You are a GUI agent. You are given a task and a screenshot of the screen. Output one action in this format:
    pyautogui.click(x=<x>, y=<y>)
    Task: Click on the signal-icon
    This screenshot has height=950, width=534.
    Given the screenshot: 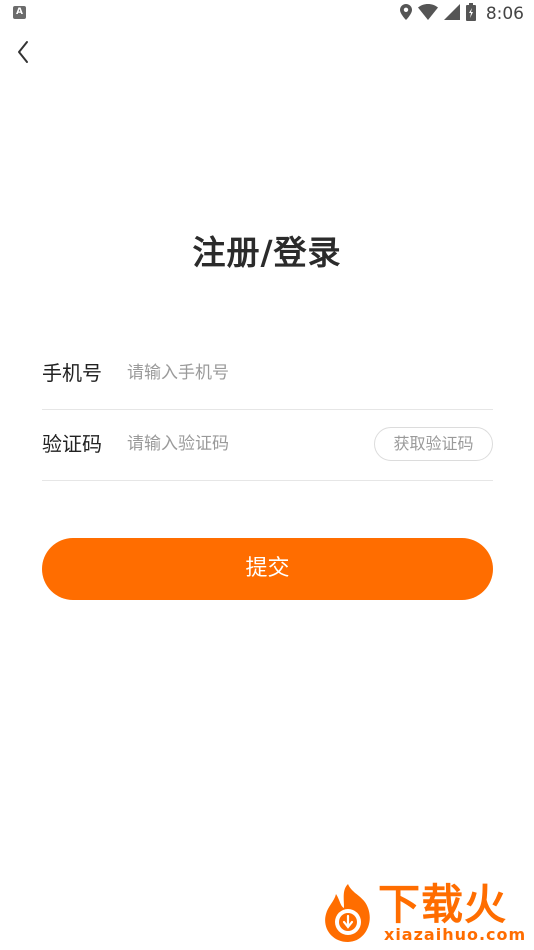 What is the action you would take?
    pyautogui.click(x=451, y=14)
    